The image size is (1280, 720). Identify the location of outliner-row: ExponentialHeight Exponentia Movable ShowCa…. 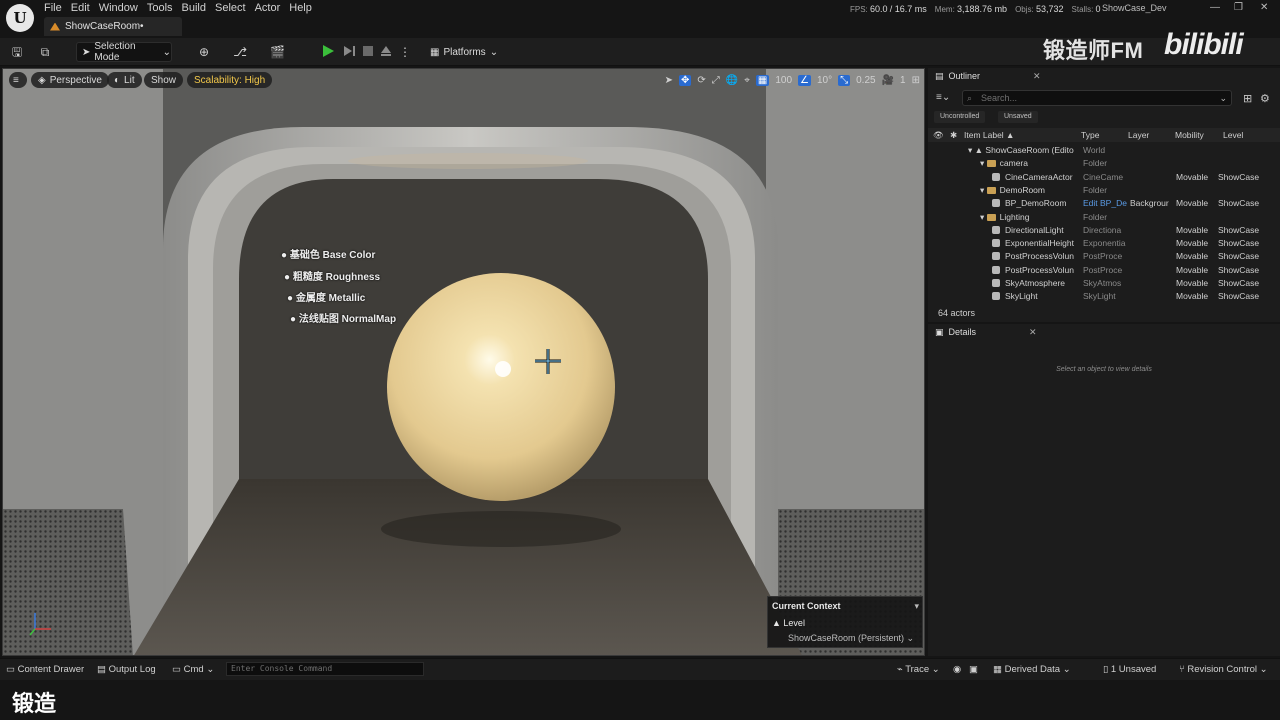
(1100, 243).